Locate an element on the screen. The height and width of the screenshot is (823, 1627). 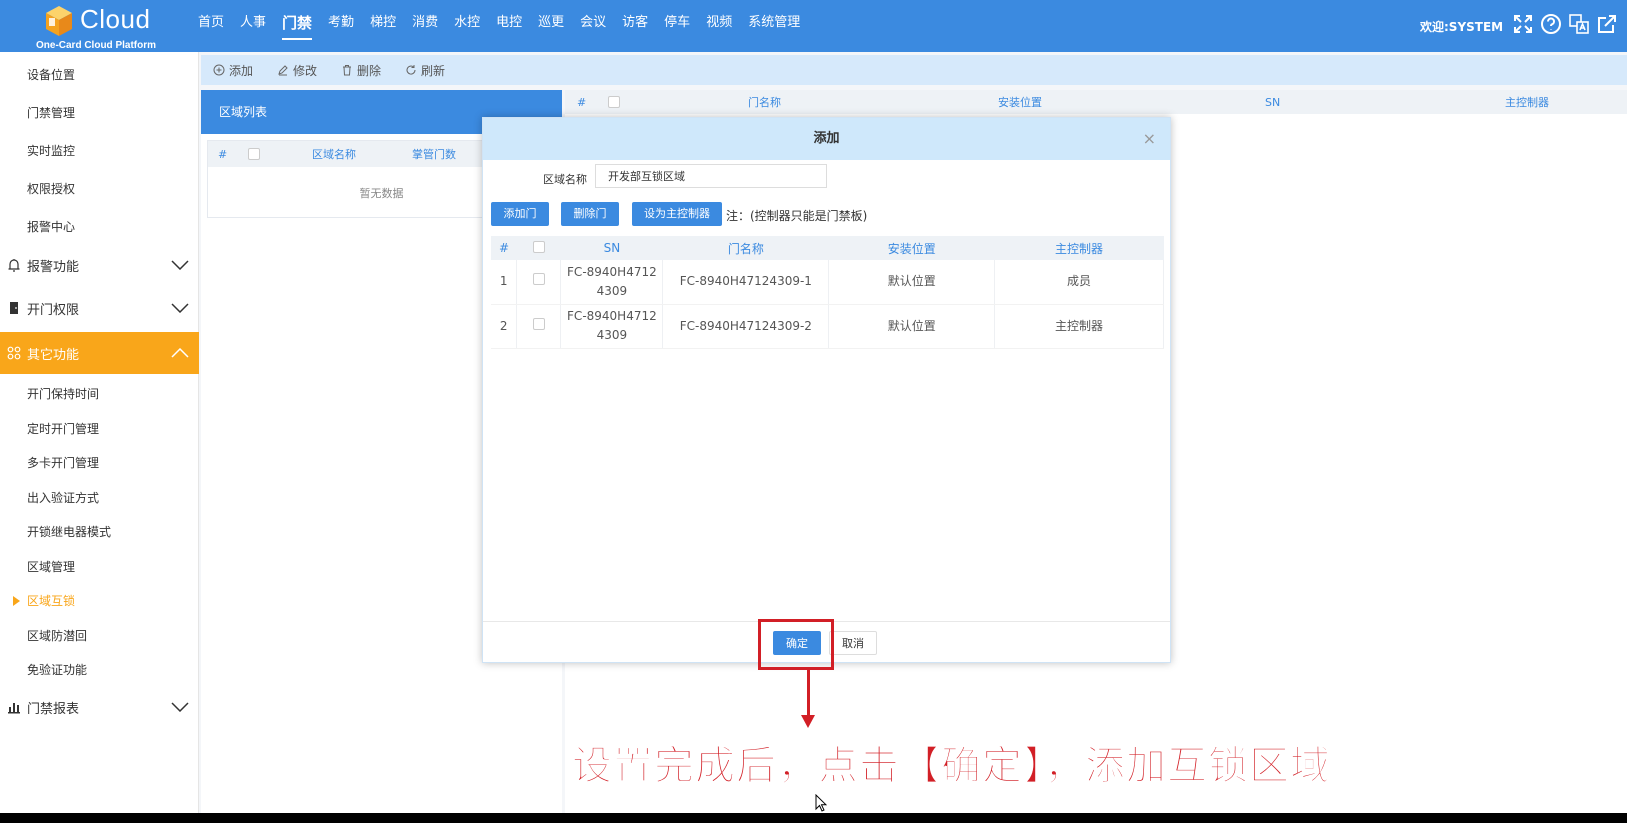
sidebar-item-door-management: 门禁管理 is located at coordinates (51, 112).